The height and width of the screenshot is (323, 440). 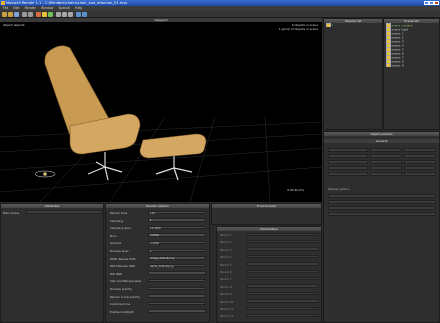 What do you see at coordinates (226, 294) in the screenshot?
I see `parameter-label: Param 9` at bounding box center [226, 294].